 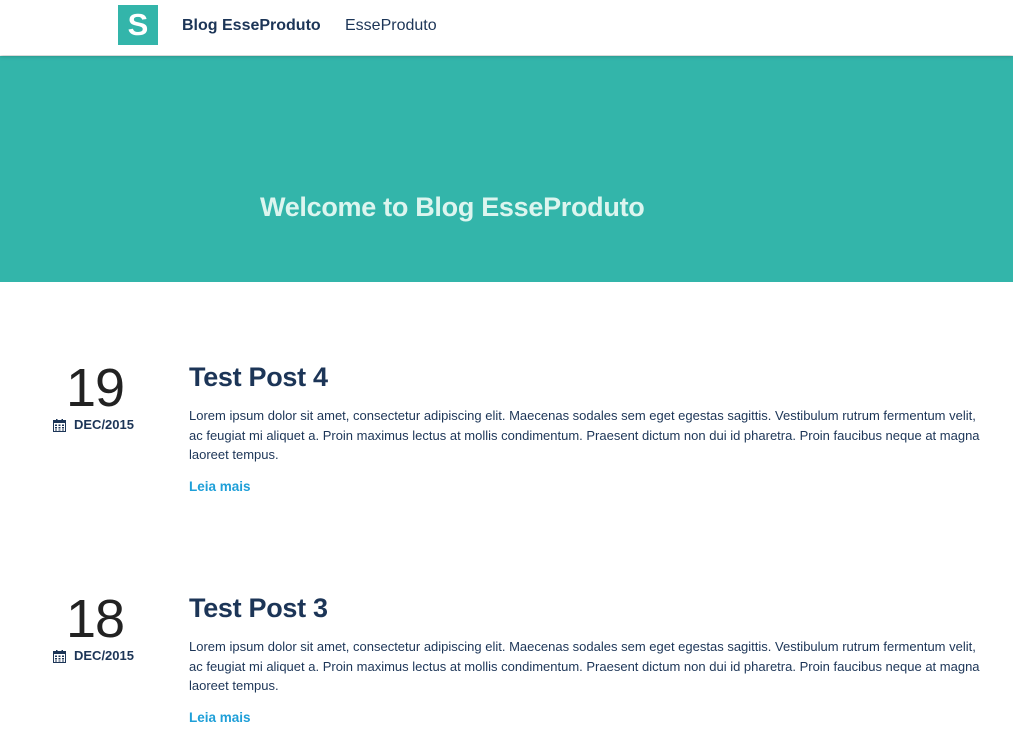 What do you see at coordinates (452, 207) in the screenshot?
I see `hero-title: Welcome to Blog EsseProduto` at bounding box center [452, 207].